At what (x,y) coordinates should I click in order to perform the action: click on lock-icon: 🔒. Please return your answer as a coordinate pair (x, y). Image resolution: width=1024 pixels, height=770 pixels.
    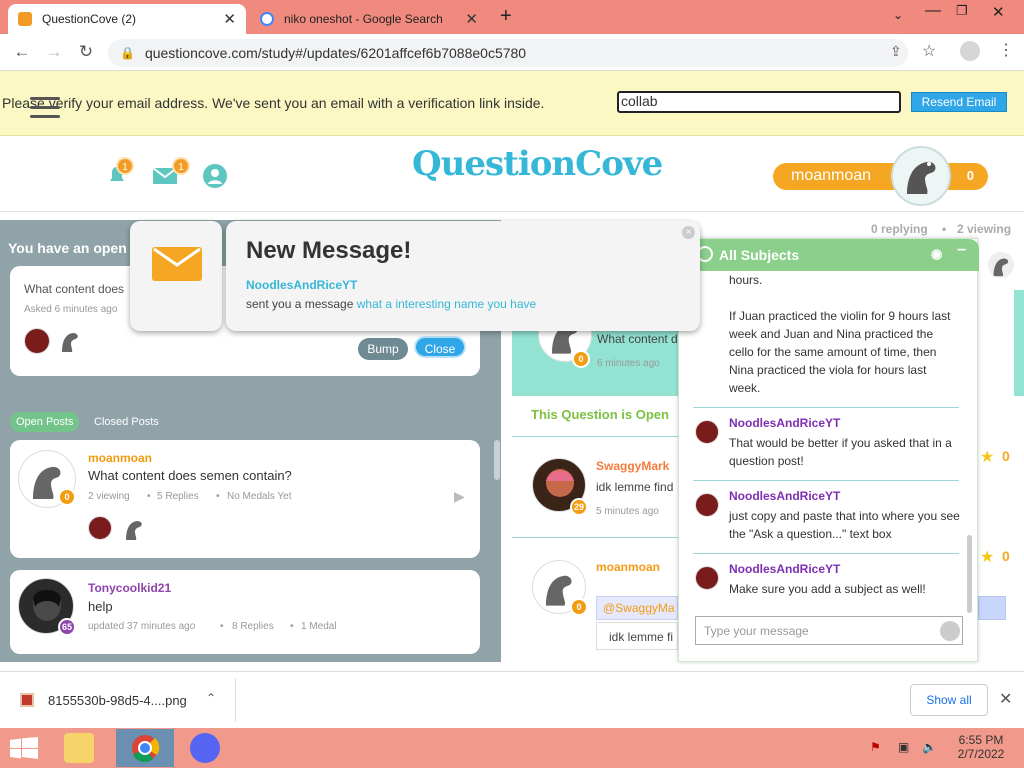
    Looking at the image, I should click on (127, 53).